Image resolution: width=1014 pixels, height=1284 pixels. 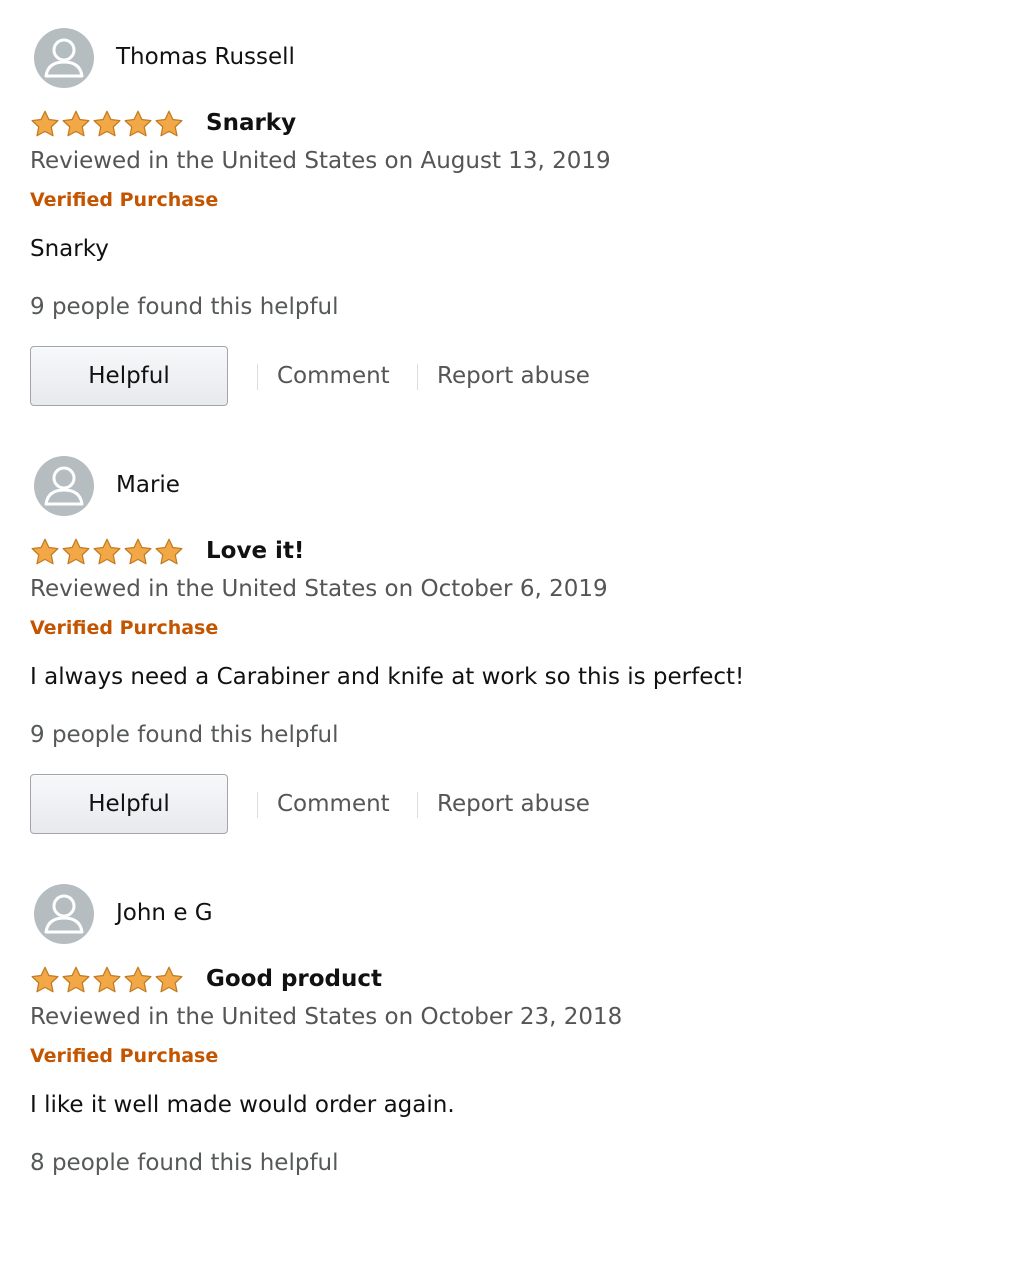 I want to click on reviewer-name: John e G, so click(x=164, y=913).